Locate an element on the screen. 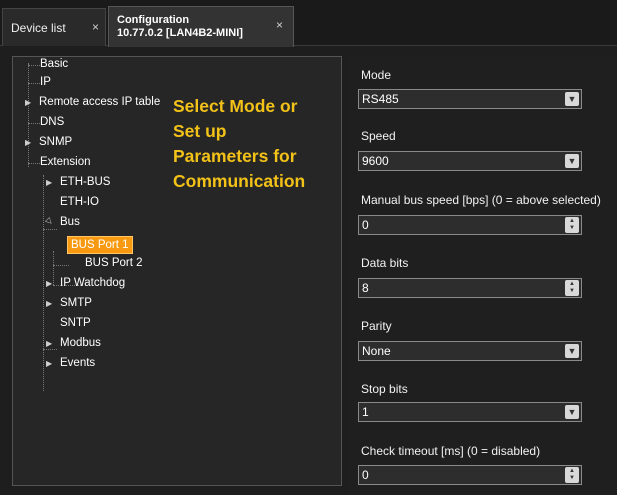  tree-item-label: IP is located at coordinates (45, 82).